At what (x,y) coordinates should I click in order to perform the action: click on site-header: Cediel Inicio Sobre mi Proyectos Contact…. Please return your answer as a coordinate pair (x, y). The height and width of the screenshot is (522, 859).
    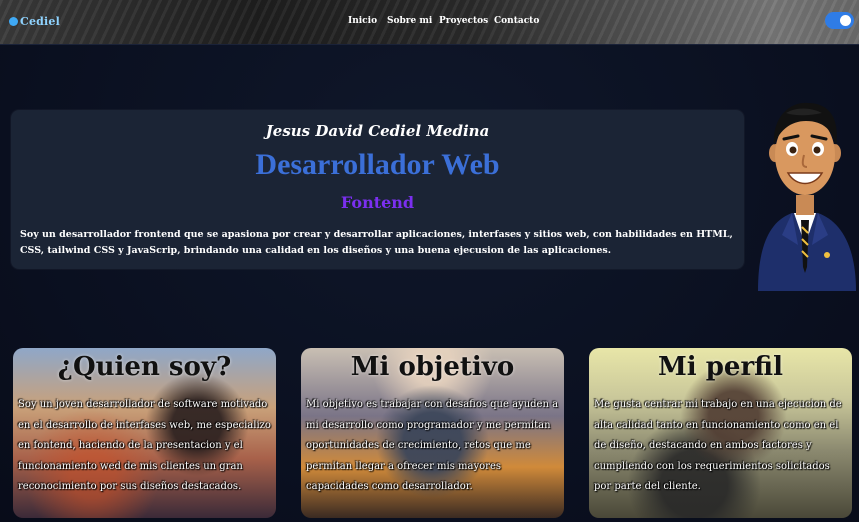
    Looking at the image, I should click on (429, 22).